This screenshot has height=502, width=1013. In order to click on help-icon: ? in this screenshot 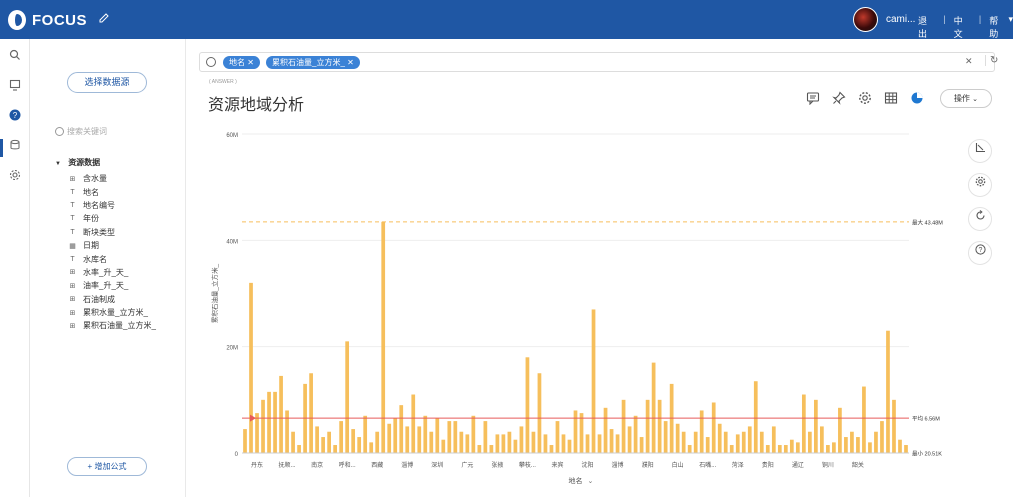, I will do `click(980, 253)`.